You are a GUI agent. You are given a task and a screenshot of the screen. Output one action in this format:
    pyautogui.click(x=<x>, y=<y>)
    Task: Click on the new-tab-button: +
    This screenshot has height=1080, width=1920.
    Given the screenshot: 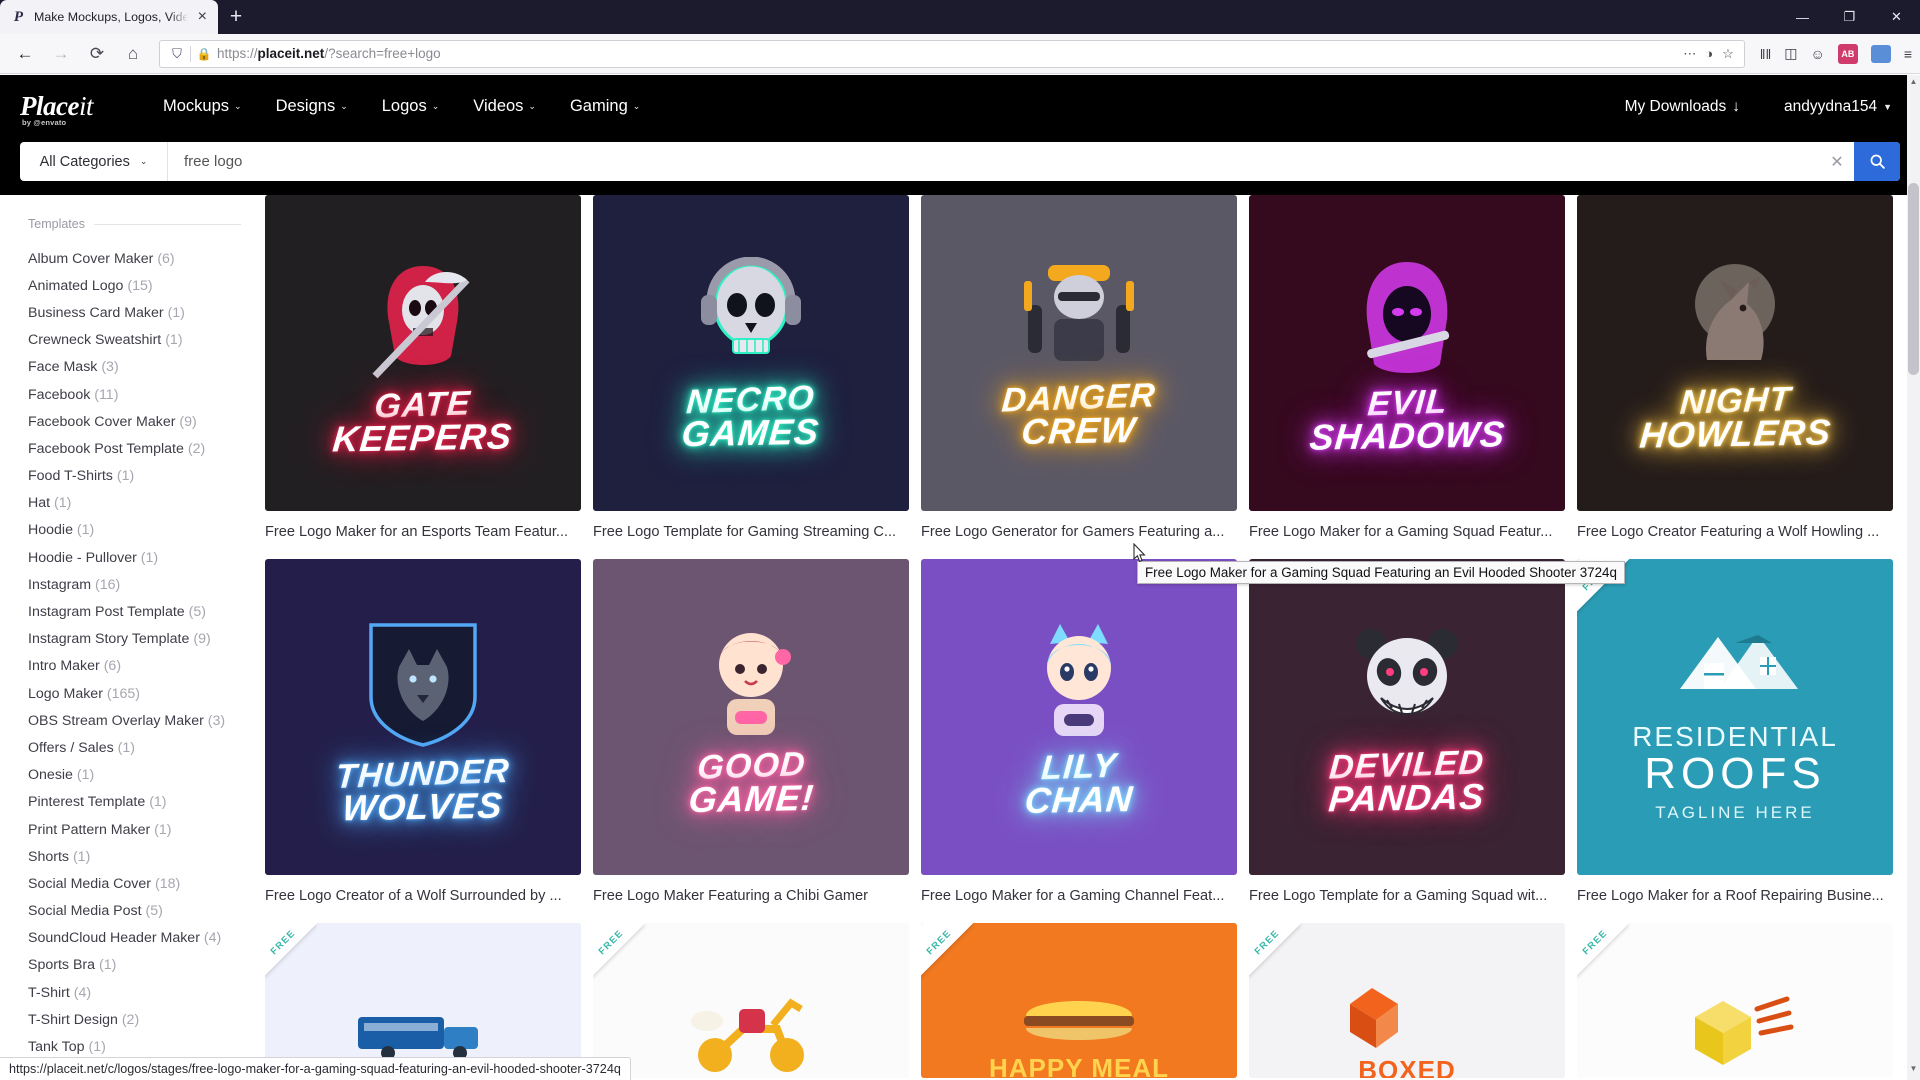 What is the action you would take?
    pyautogui.click(x=236, y=17)
    